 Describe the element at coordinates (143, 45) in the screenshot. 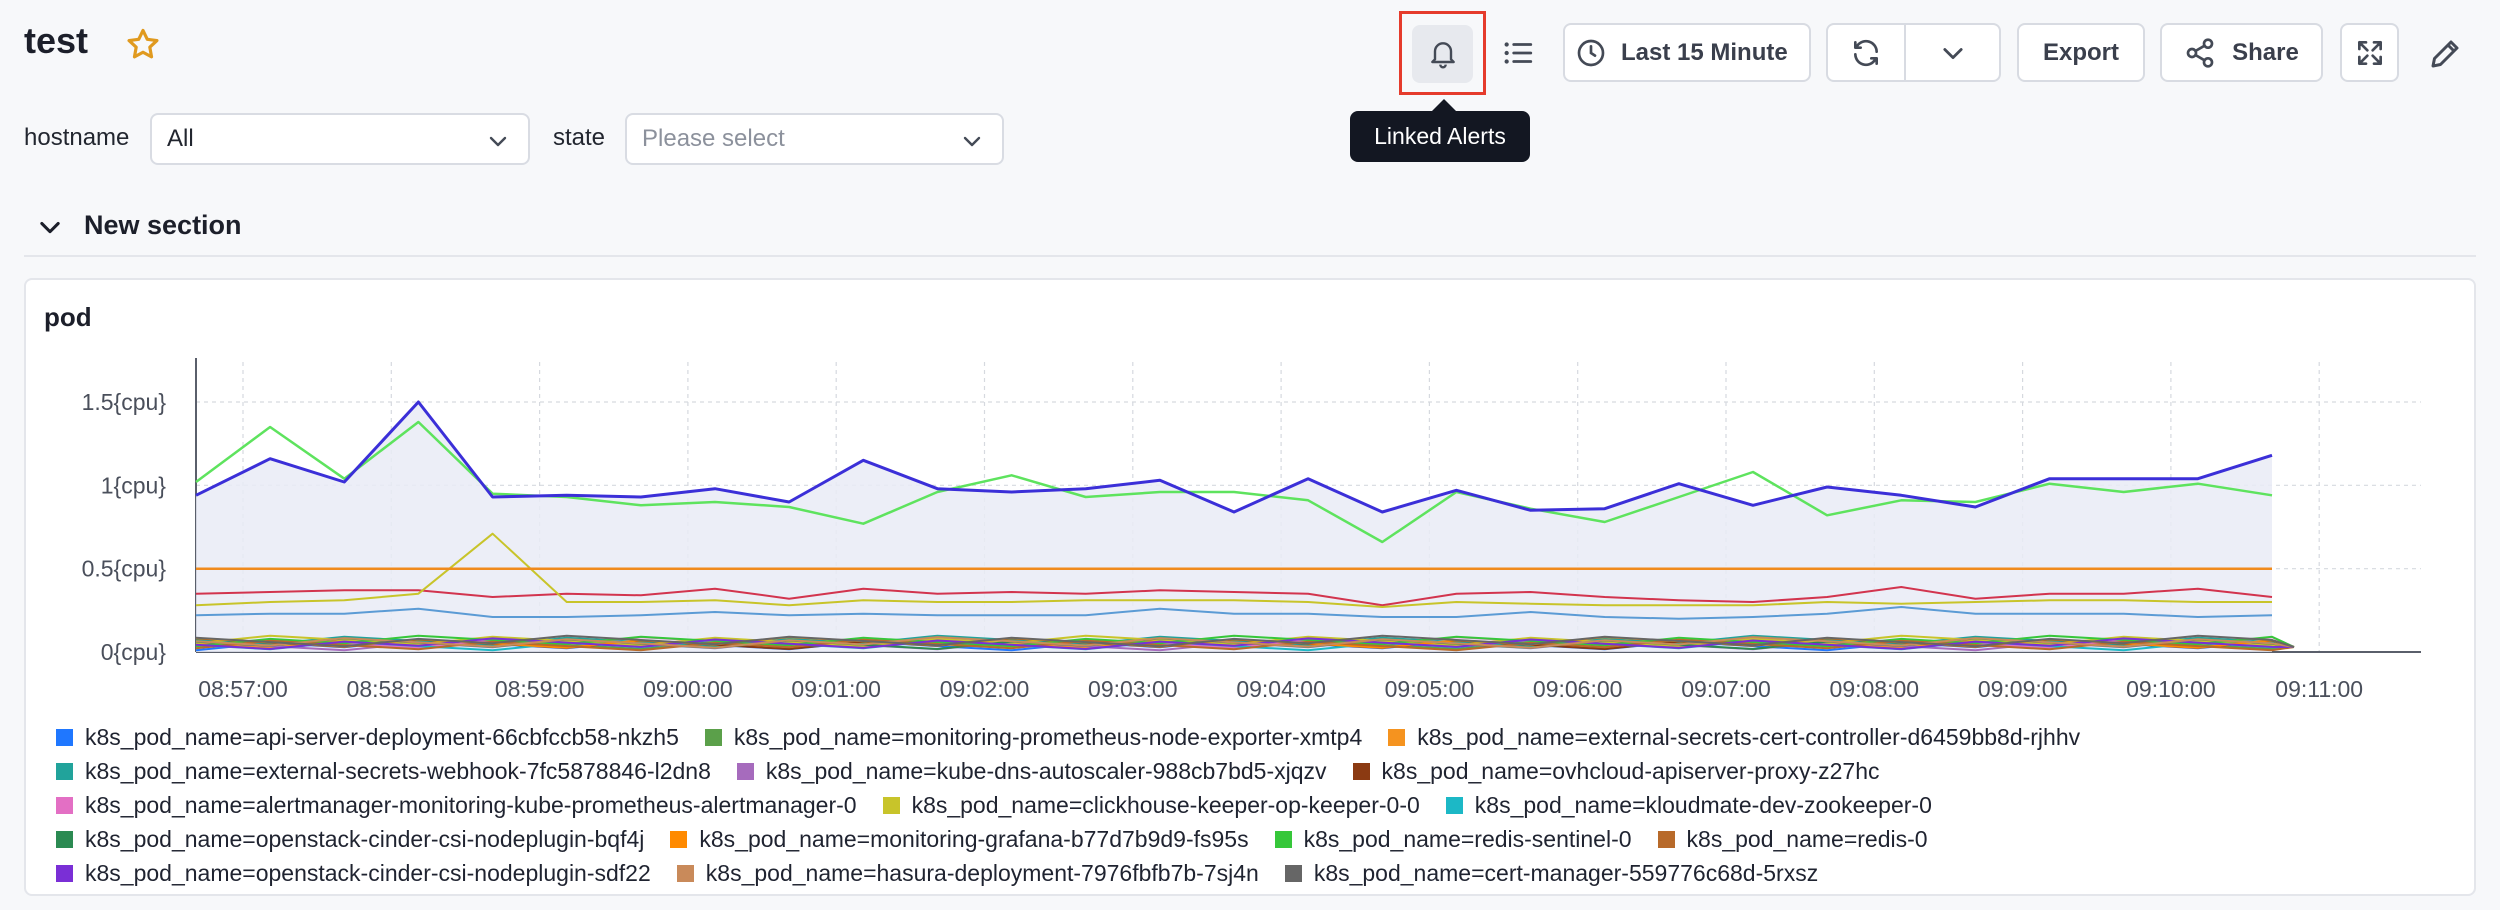

I see `favorite-star-icon` at that location.